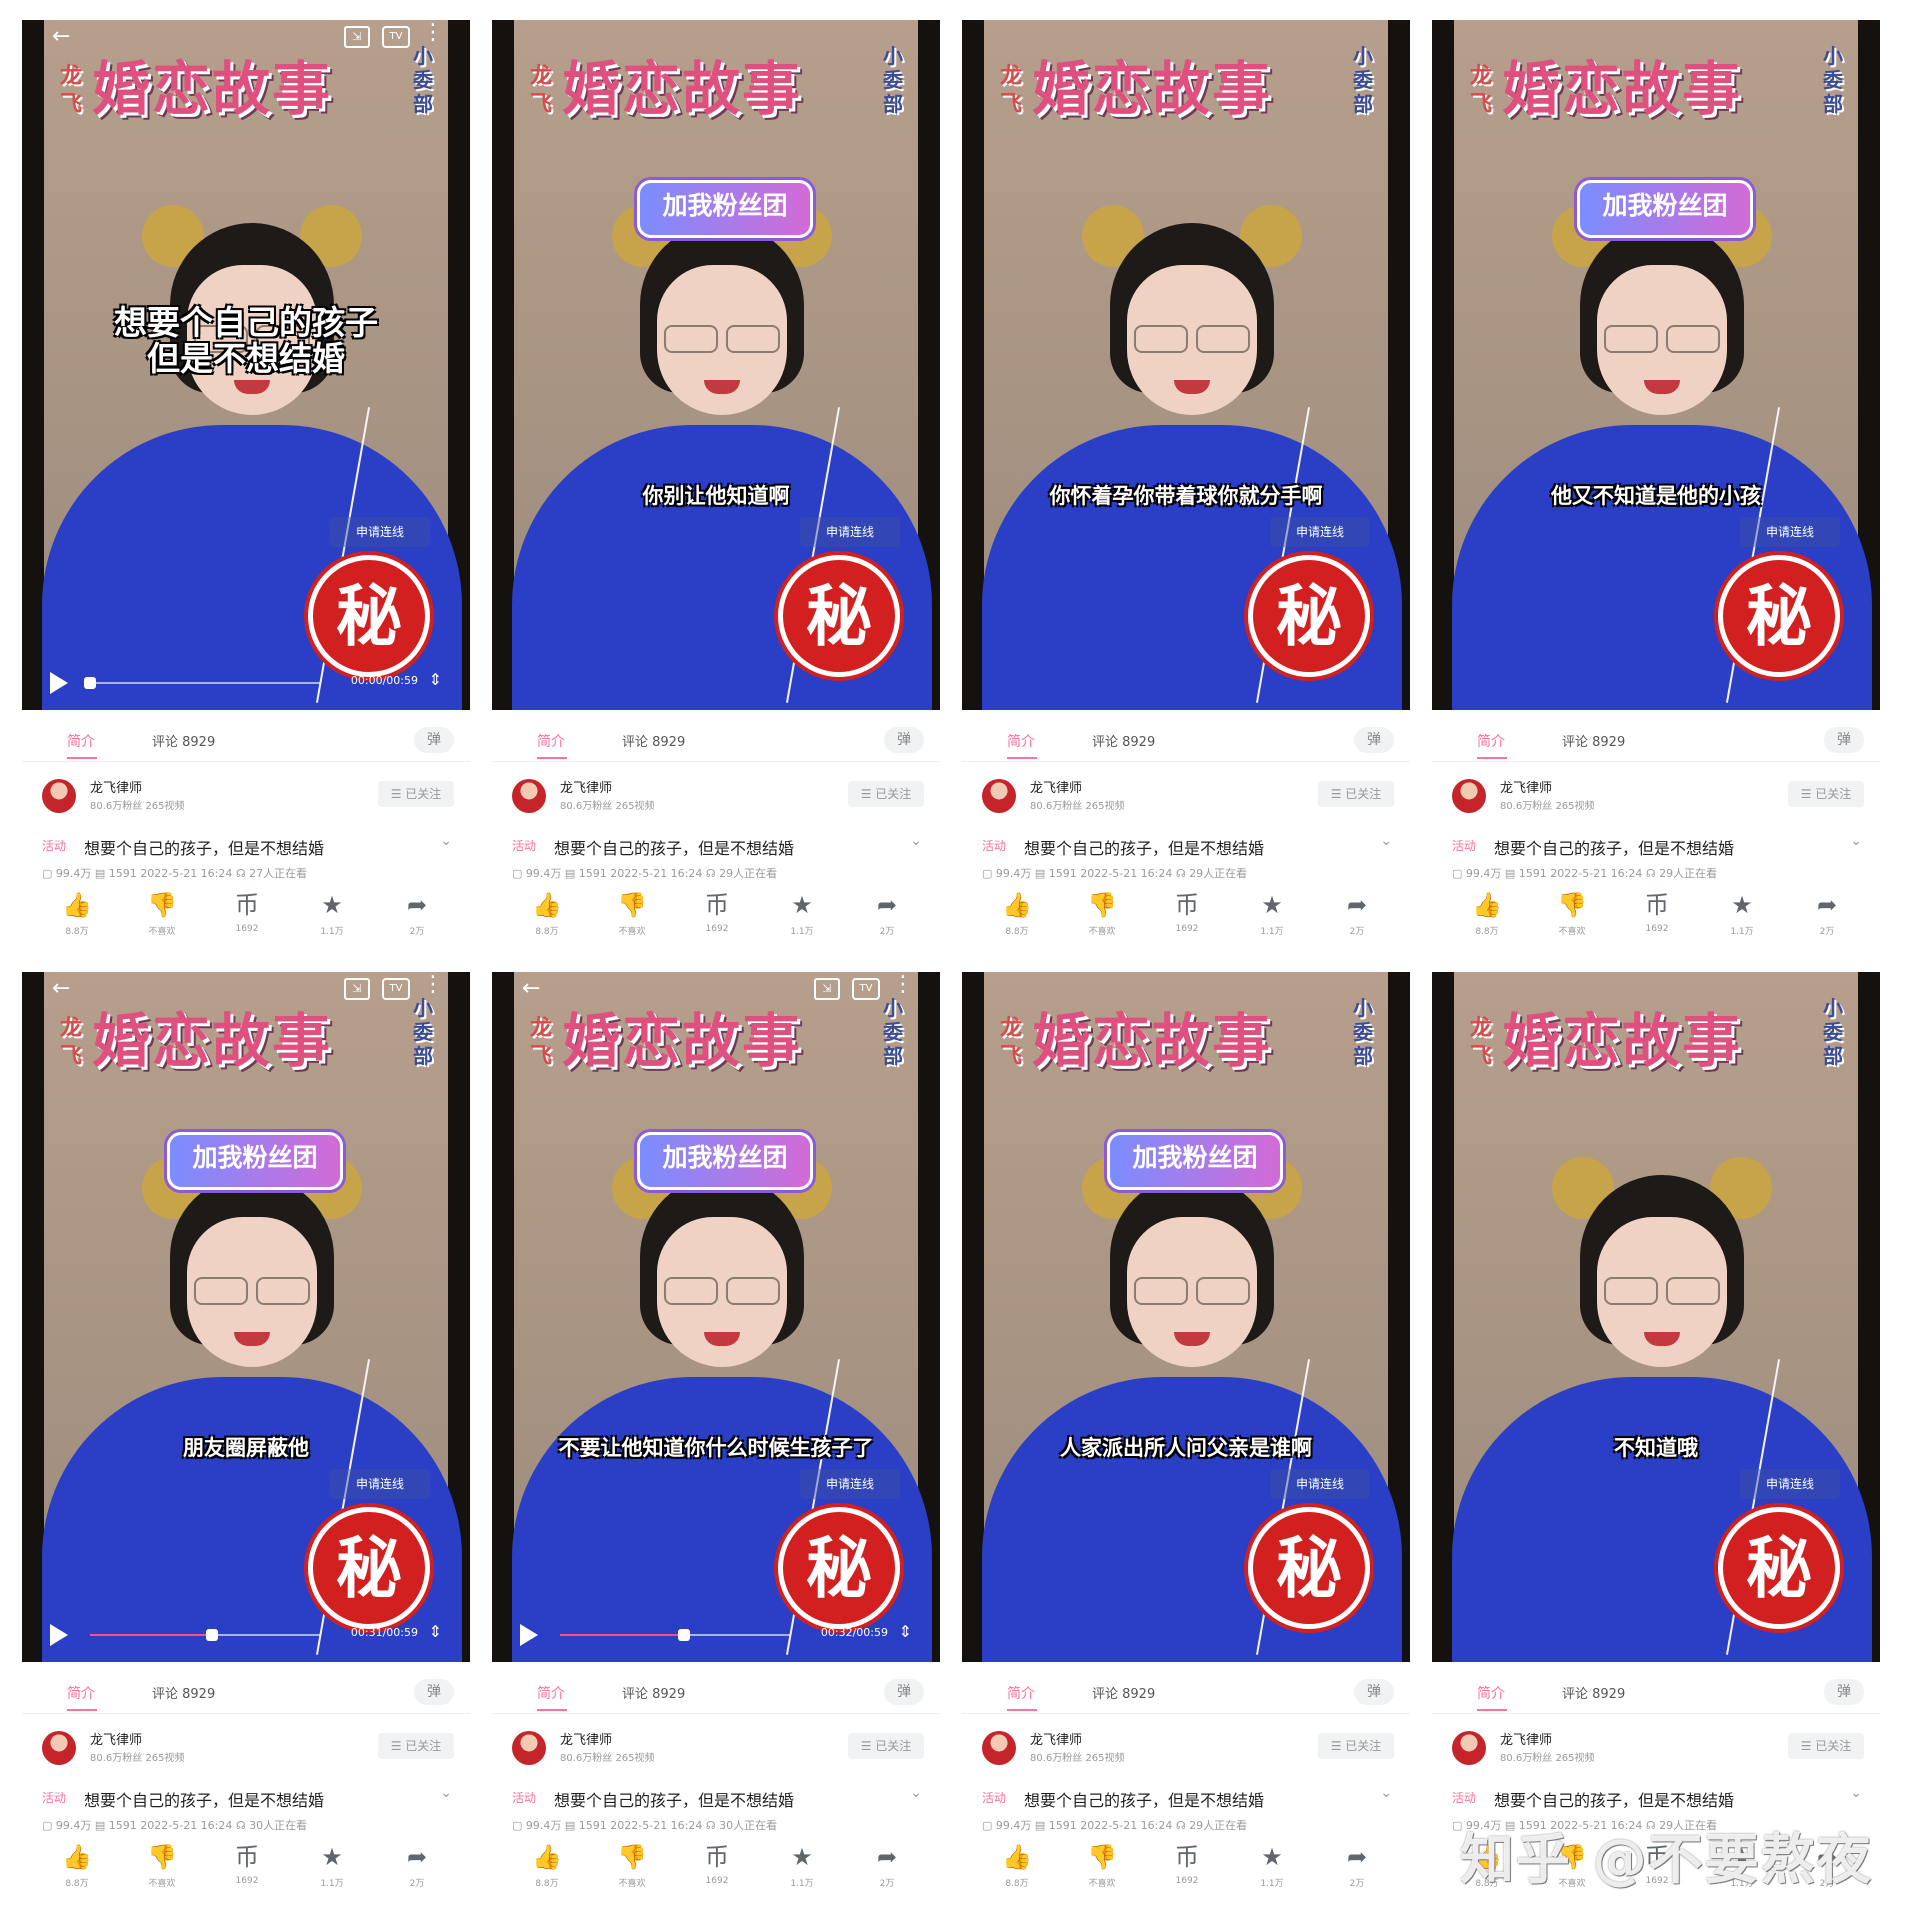  Describe the element at coordinates (716, 365) in the screenshot. I see `video-player: 龙飞 婚恋故事 小委部 加我粉丝团 你别让他知道啊 申请连线秘` at that location.